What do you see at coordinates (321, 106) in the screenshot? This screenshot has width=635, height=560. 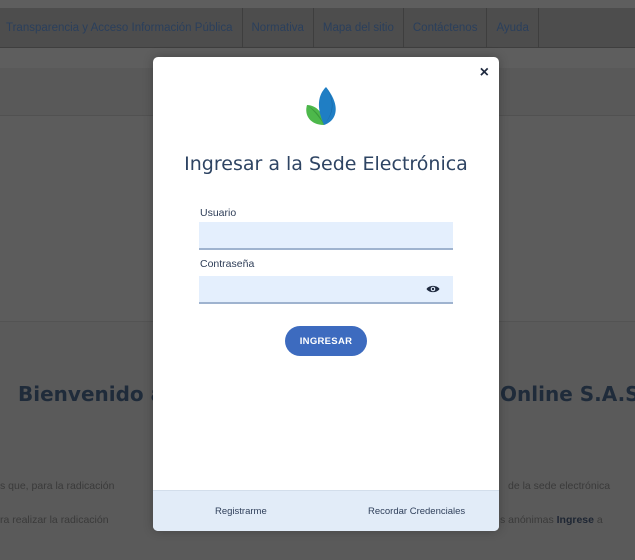 I see `leaf-logo` at bounding box center [321, 106].